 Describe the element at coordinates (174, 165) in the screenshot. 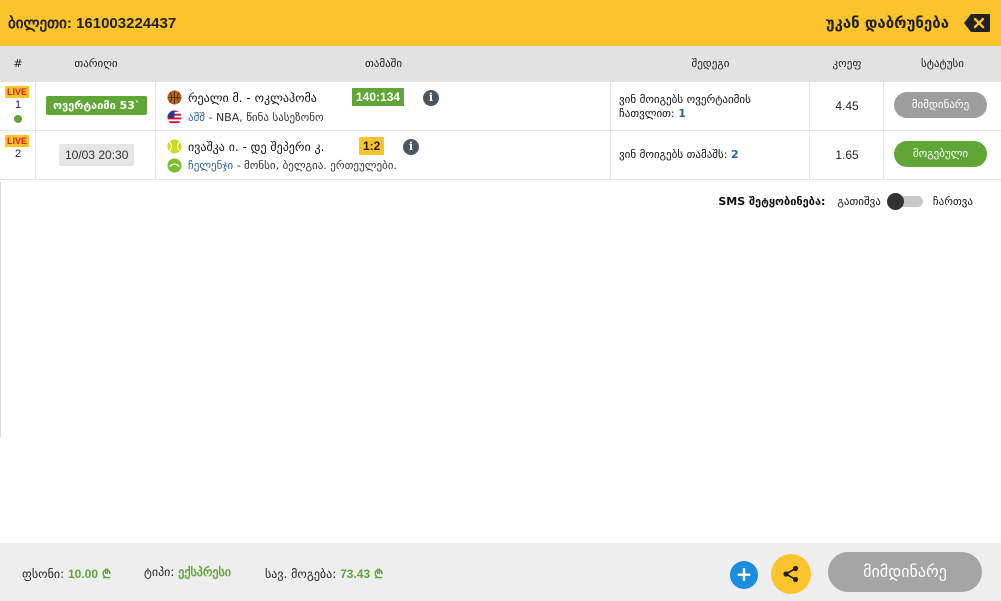

I see `challenger-icon` at that location.